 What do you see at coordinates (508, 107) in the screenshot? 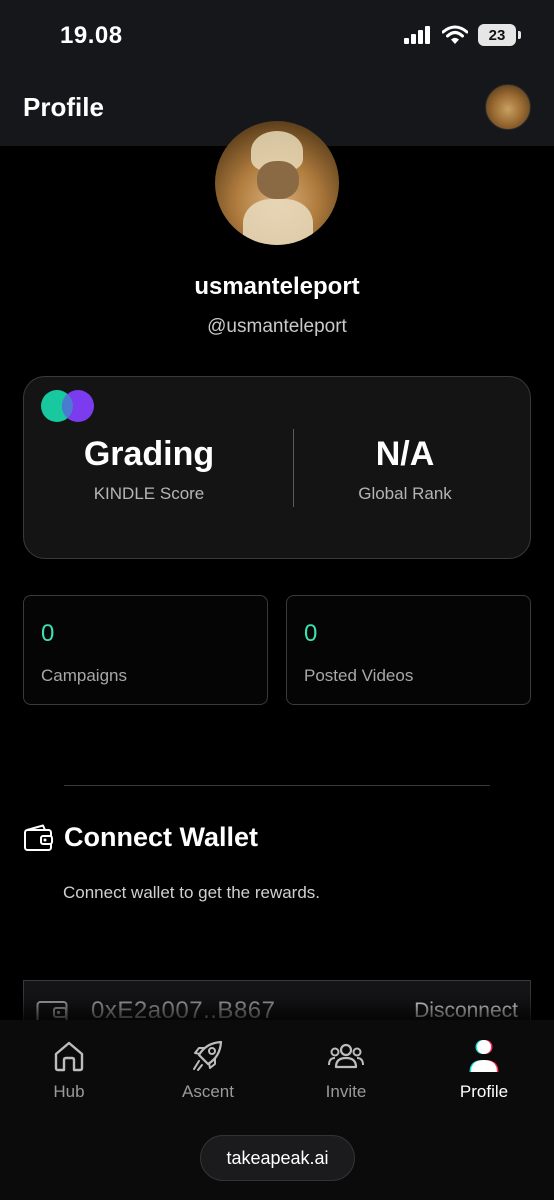
I see `header-avatar` at bounding box center [508, 107].